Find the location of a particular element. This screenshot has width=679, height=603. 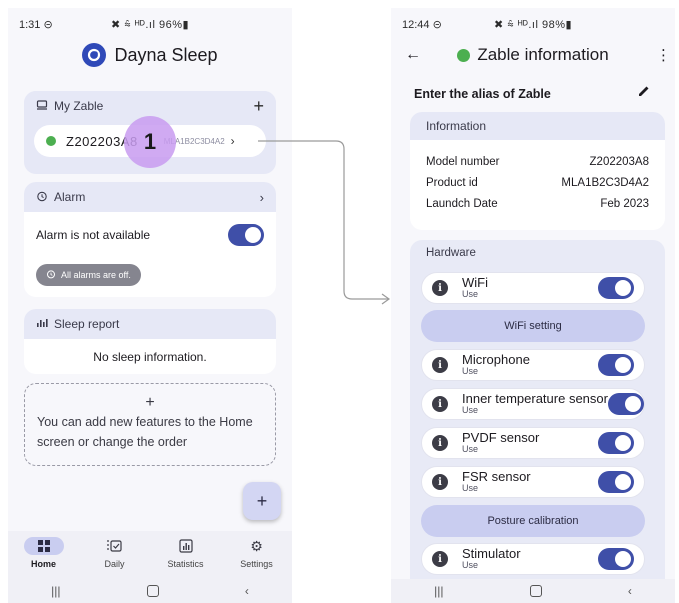

hardware-inner-temp-row: i Inner temperature sensor Use is located at coordinates (533, 404).